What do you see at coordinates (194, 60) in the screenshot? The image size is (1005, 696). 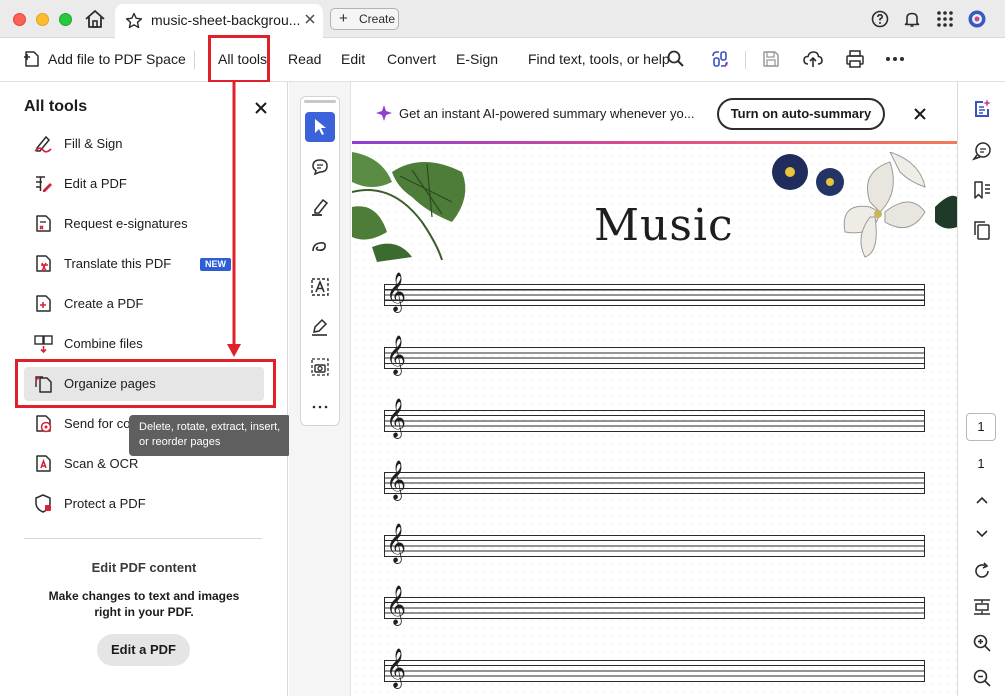 I see `toolbar-divider` at bounding box center [194, 60].